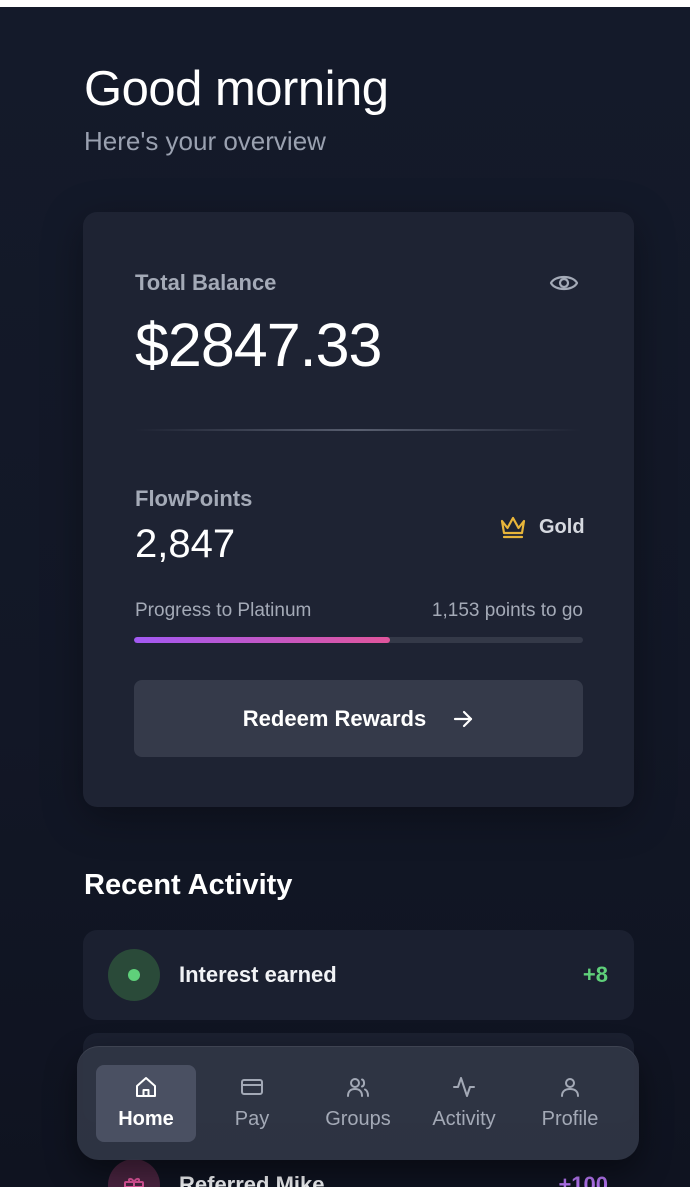 Image resolution: width=690 pixels, height=1190 pixels. What do you see at coordinates (507, 610) in the screenshot?
I see `progress-remaining: 1,153 points to go` at bounding box center [507, 610].